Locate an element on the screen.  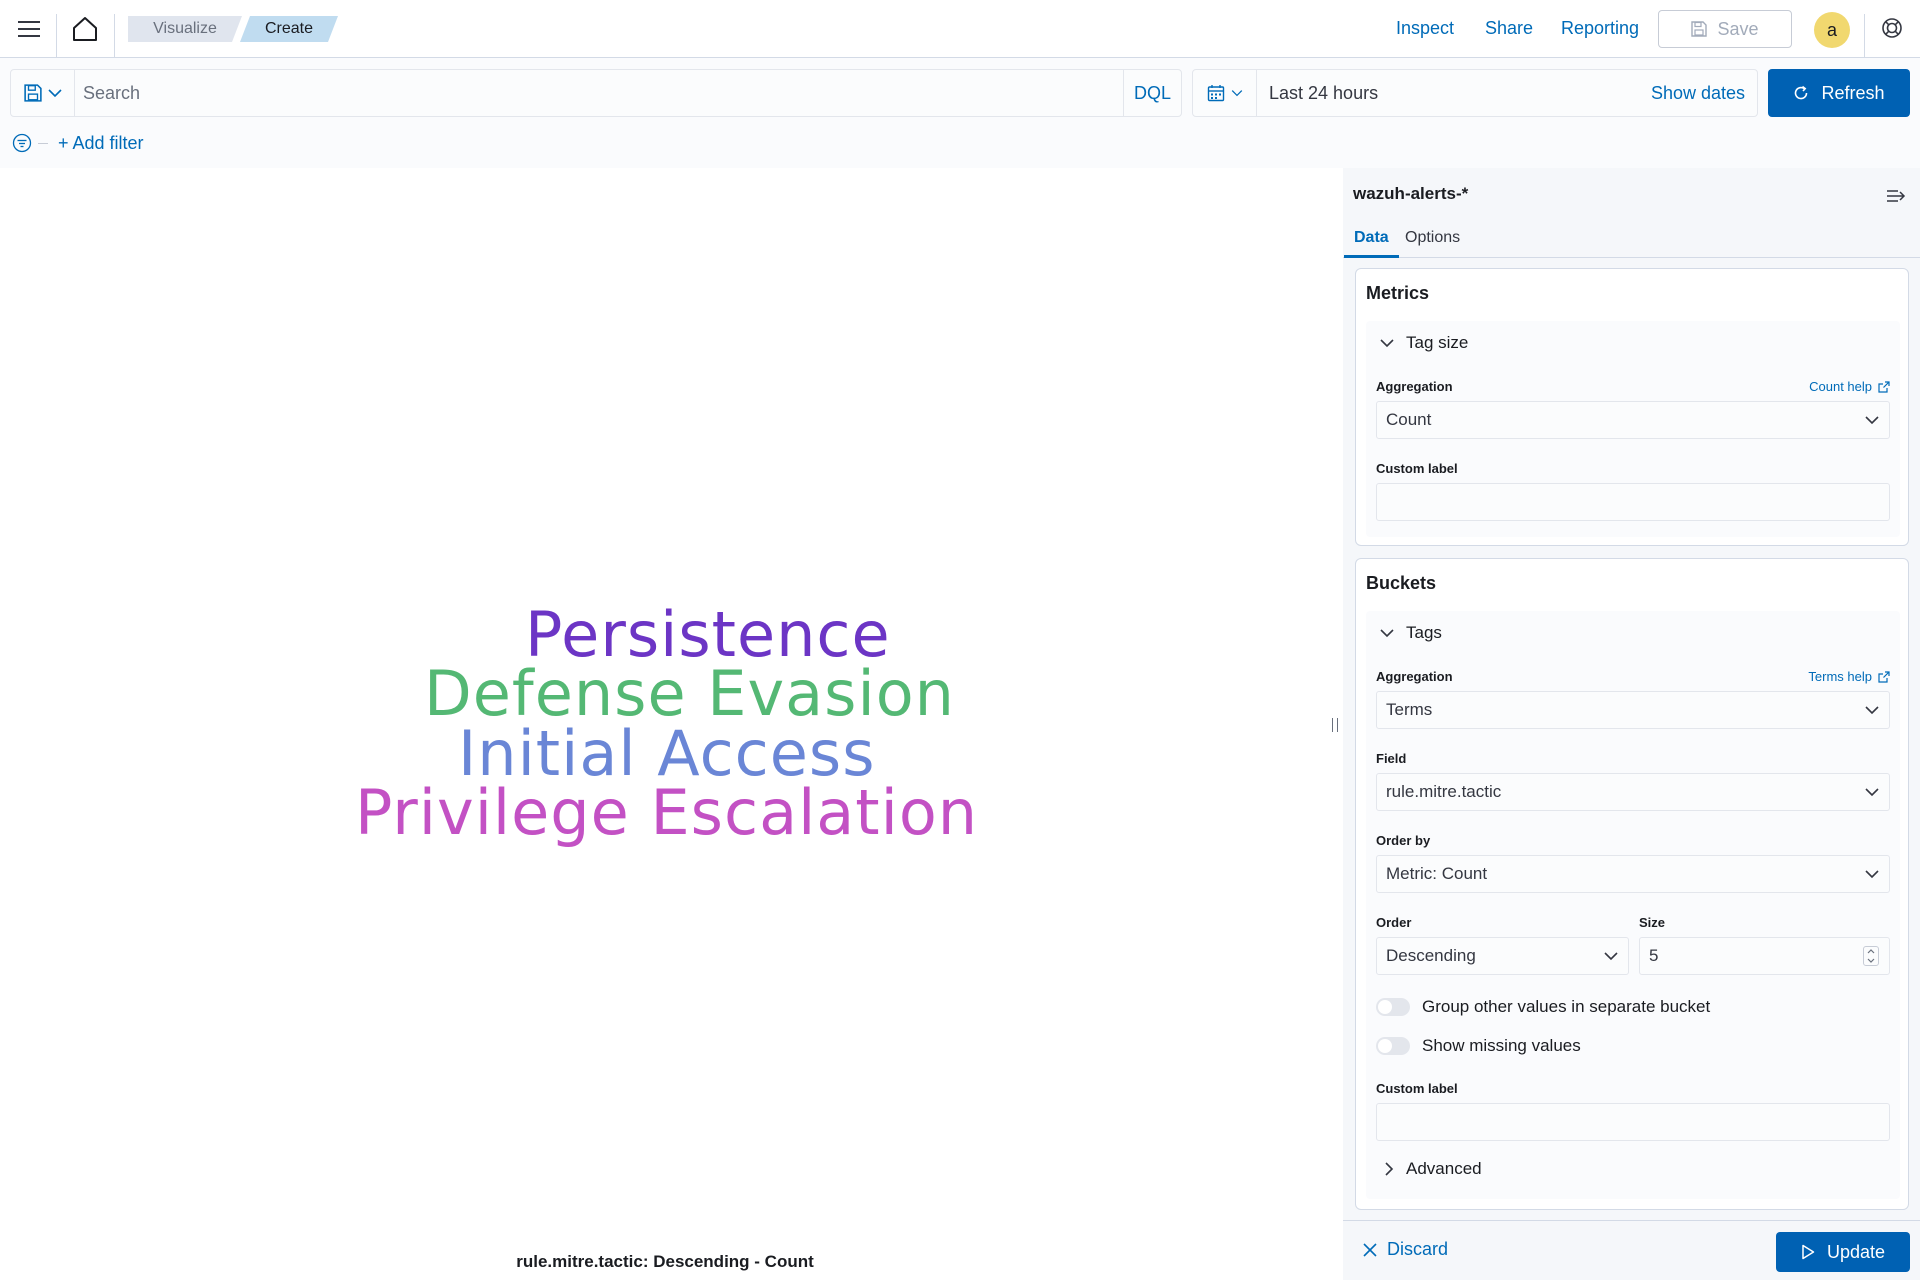
bucket-aggregation-value: Terms is located at coordinates (1409, 709).